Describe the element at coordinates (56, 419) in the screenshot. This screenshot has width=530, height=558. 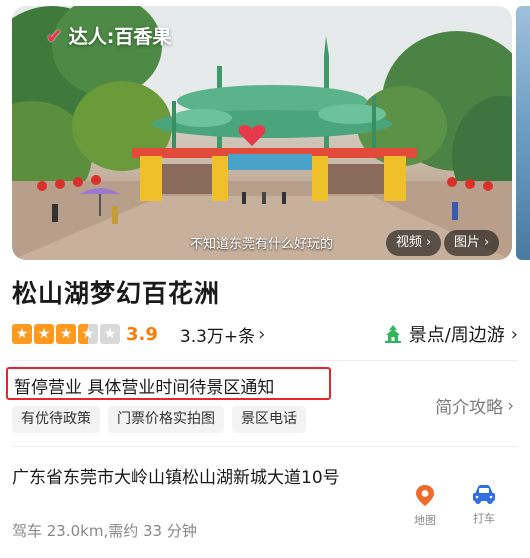
I see `tag-discount-policy: 有优待政策` at that location.